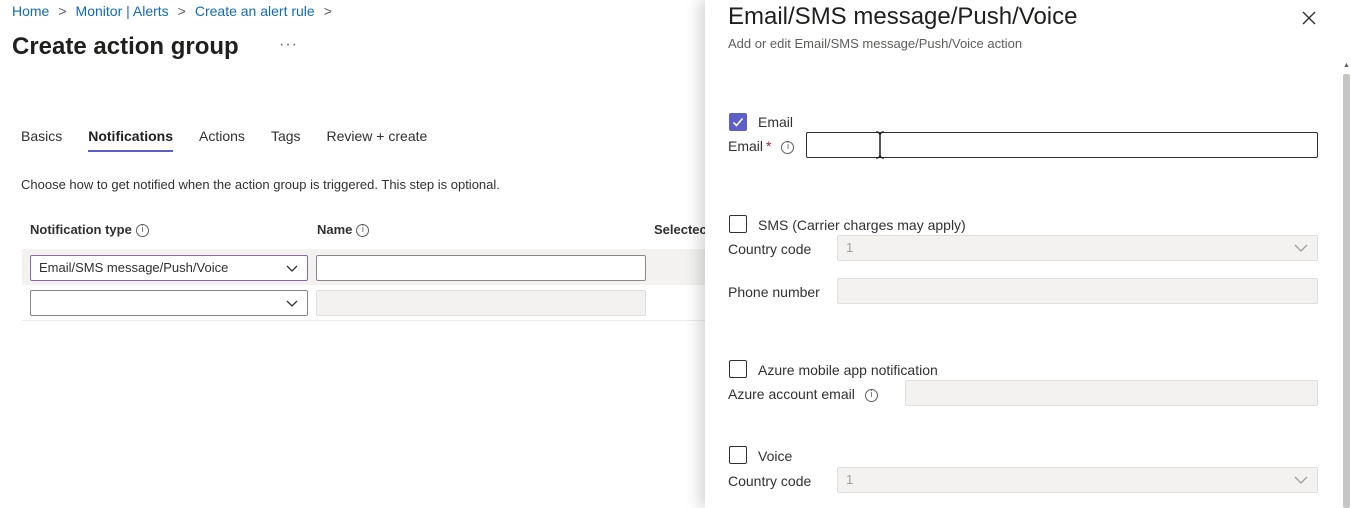 The image size is (1351, 508). Describe the element at coordinates (774, 292) in the screenshot. I see `phone-number-label: Phone number` at that location.